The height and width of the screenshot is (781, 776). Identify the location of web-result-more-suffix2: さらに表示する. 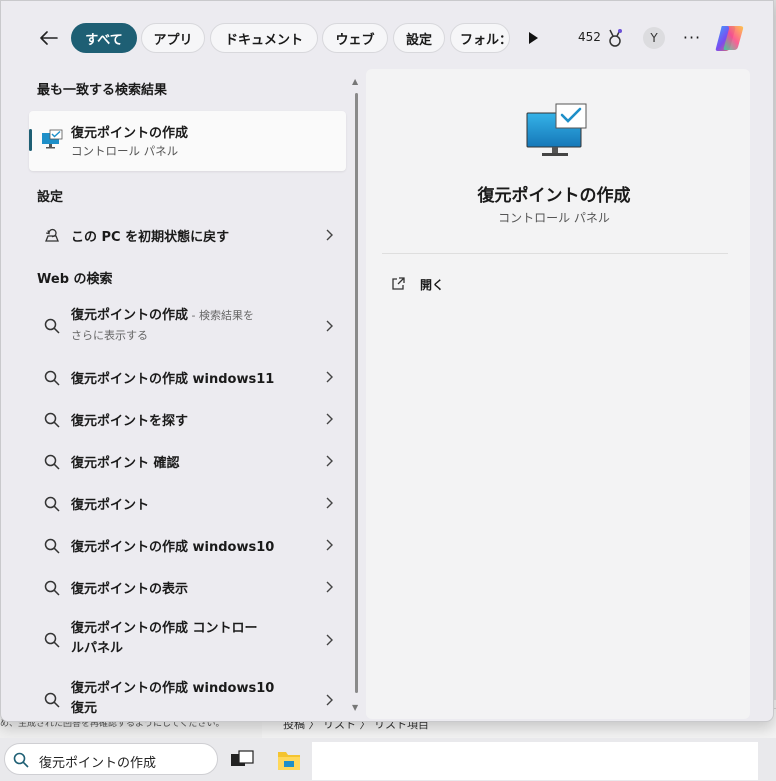
(109, 335).